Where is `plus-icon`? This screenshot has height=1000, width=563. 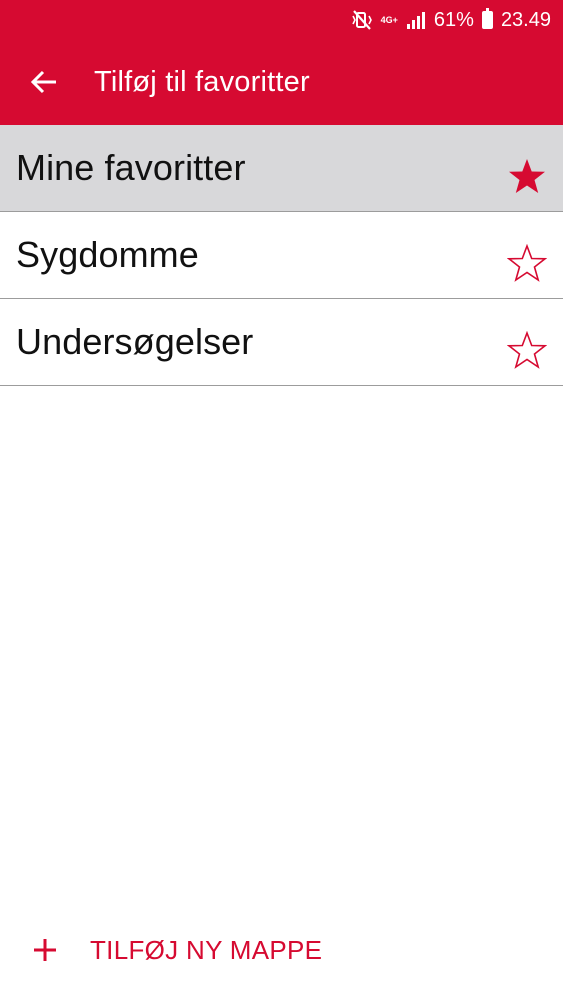 plus-icon is located at coordinates (45, 950).